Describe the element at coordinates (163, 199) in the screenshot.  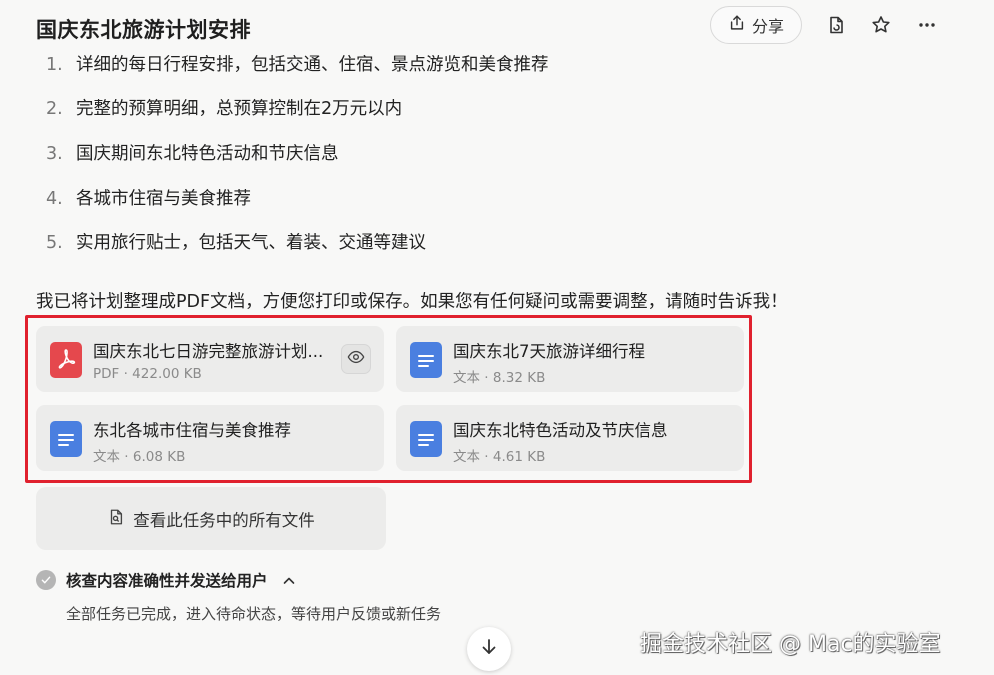
I see `list-text: 各城市住宿与美食推荐` at that location.